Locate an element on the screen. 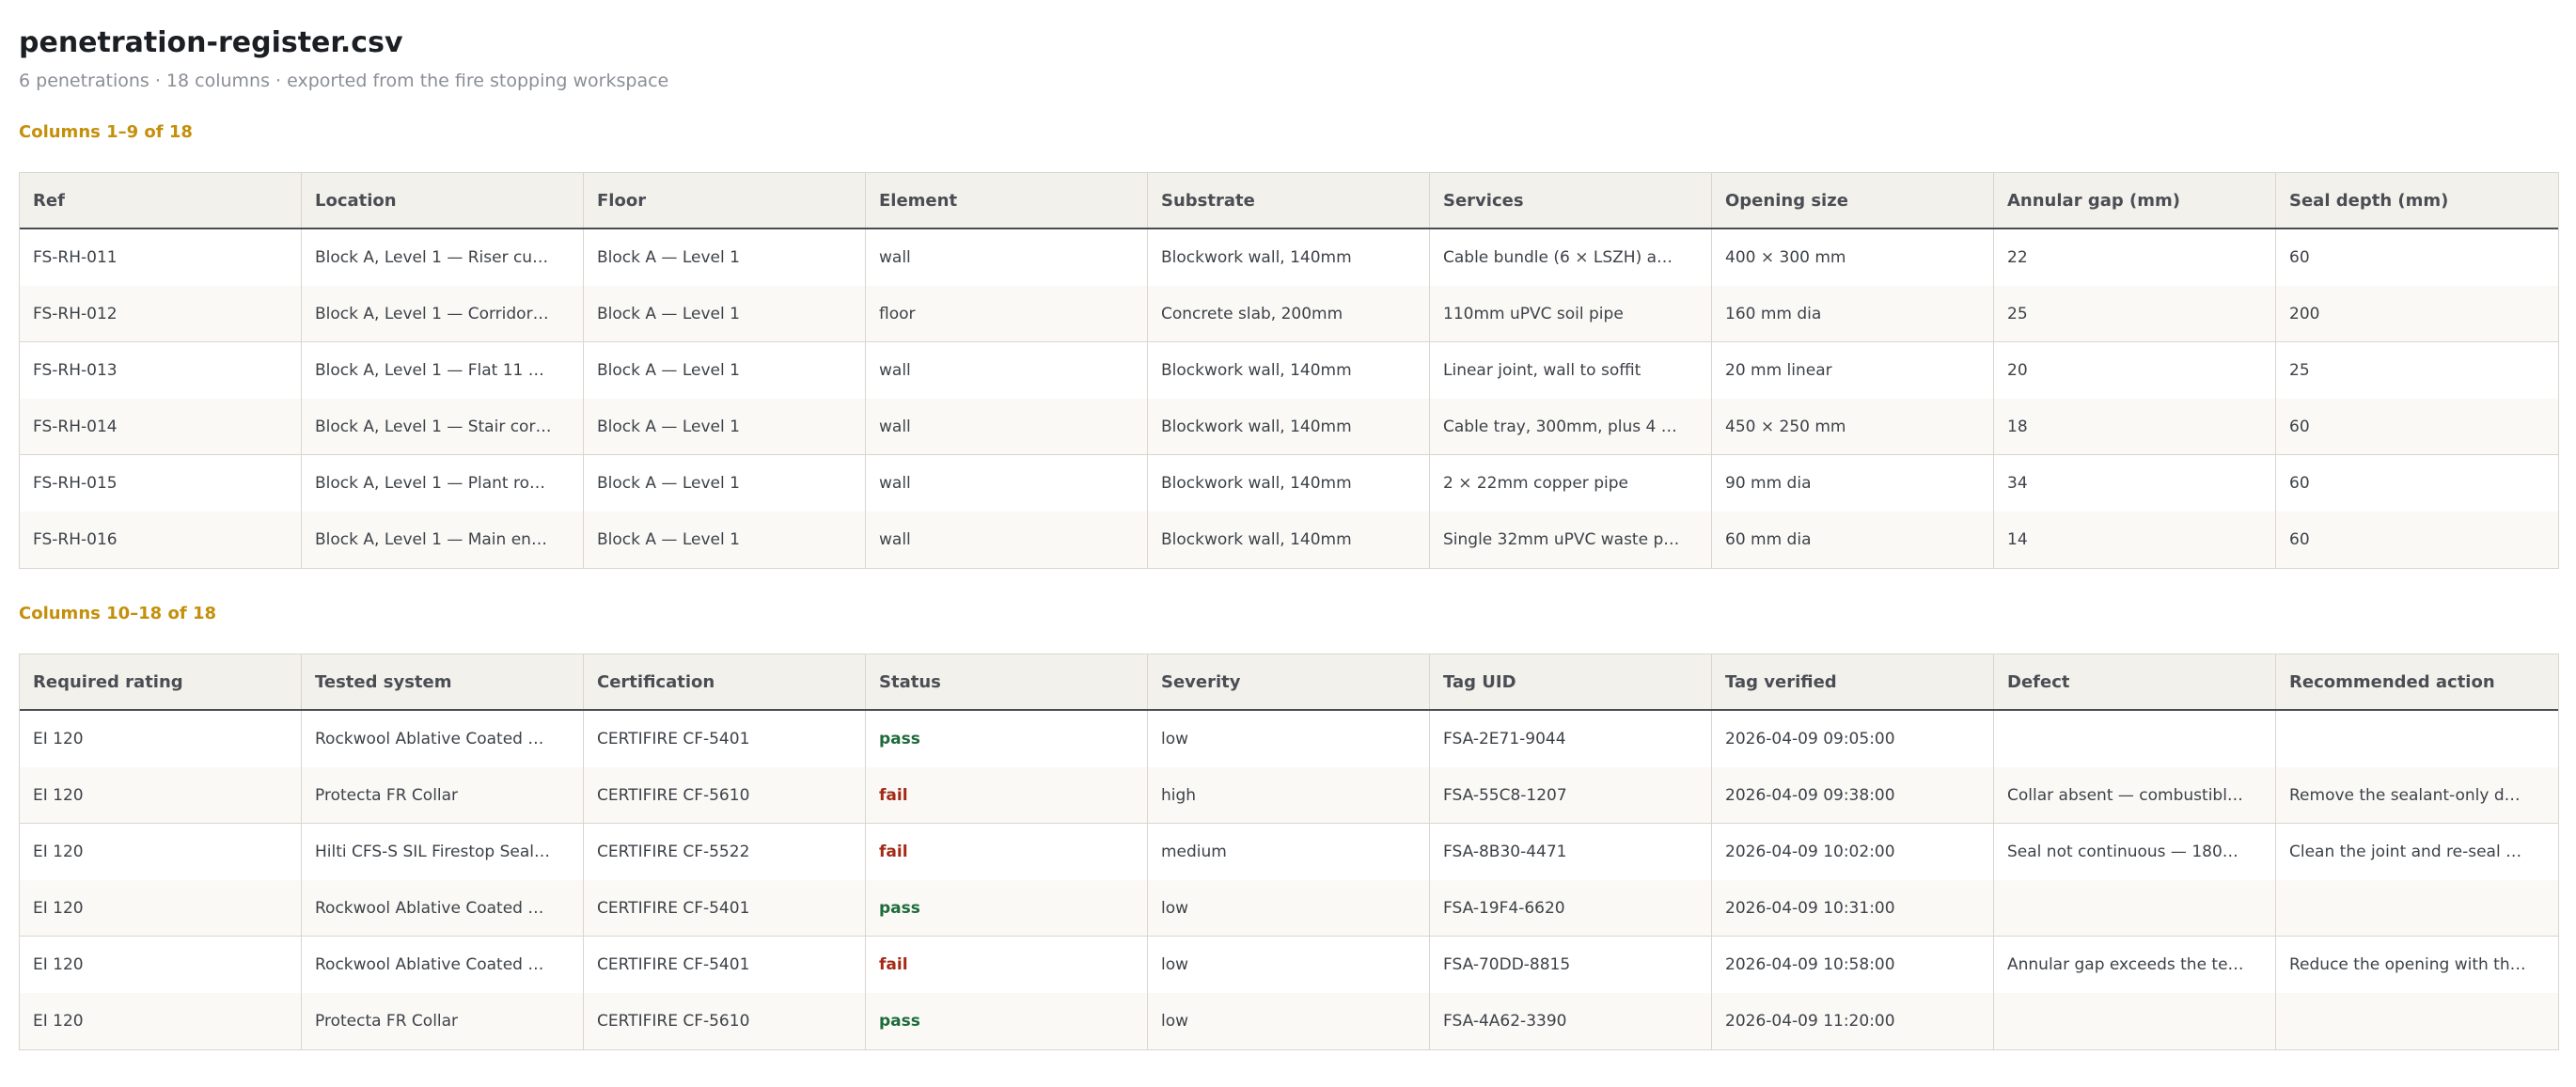 This screenshot has height=1087, width=2576. cell-value: 2026-04-09 10:02:00 is located at coordinates (1810, 852).